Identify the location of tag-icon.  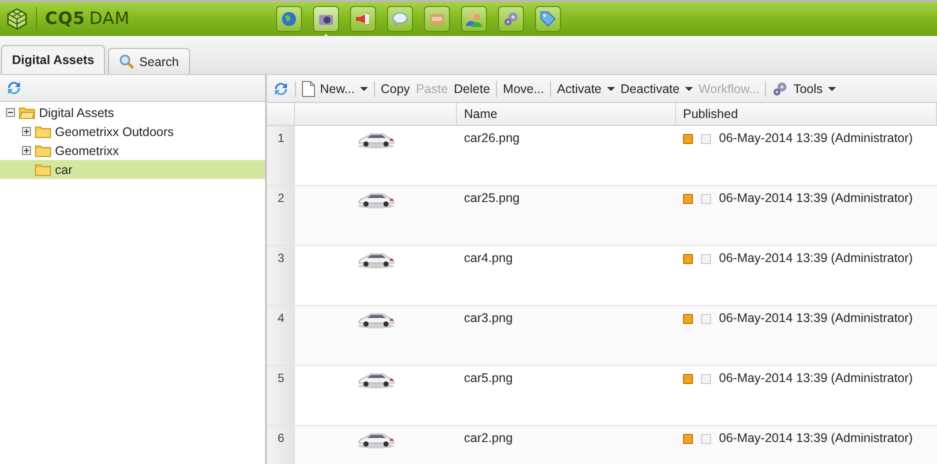
(548, 19).